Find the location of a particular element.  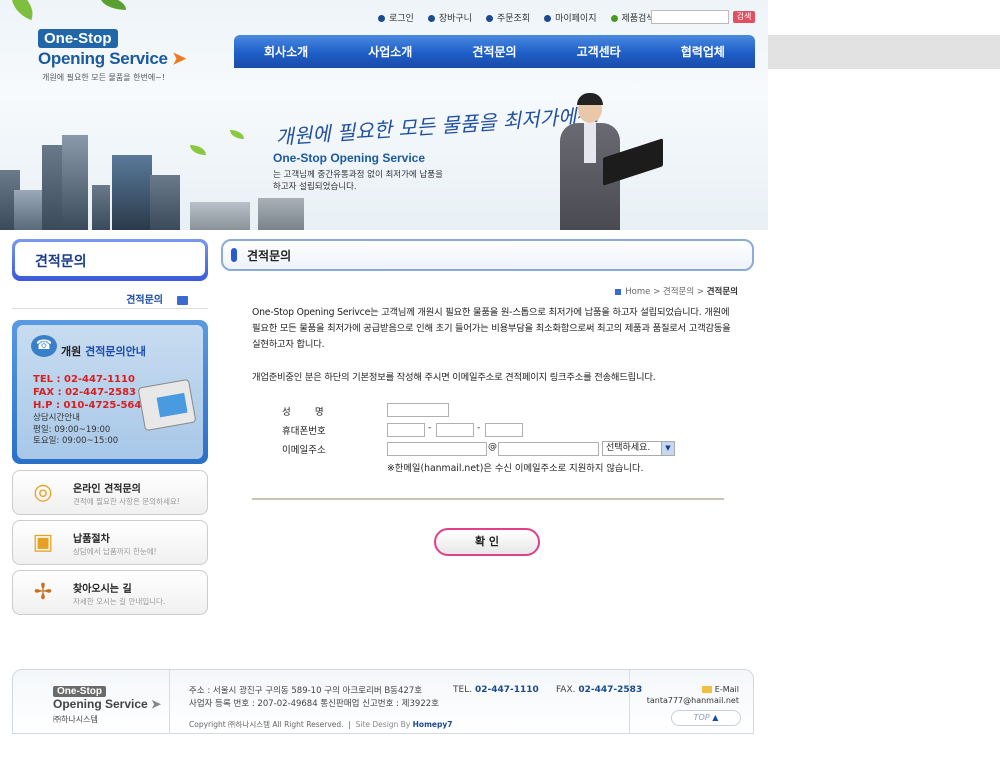

side-button-title: 온라인 견적문의 is located at coordinates (107, 489).